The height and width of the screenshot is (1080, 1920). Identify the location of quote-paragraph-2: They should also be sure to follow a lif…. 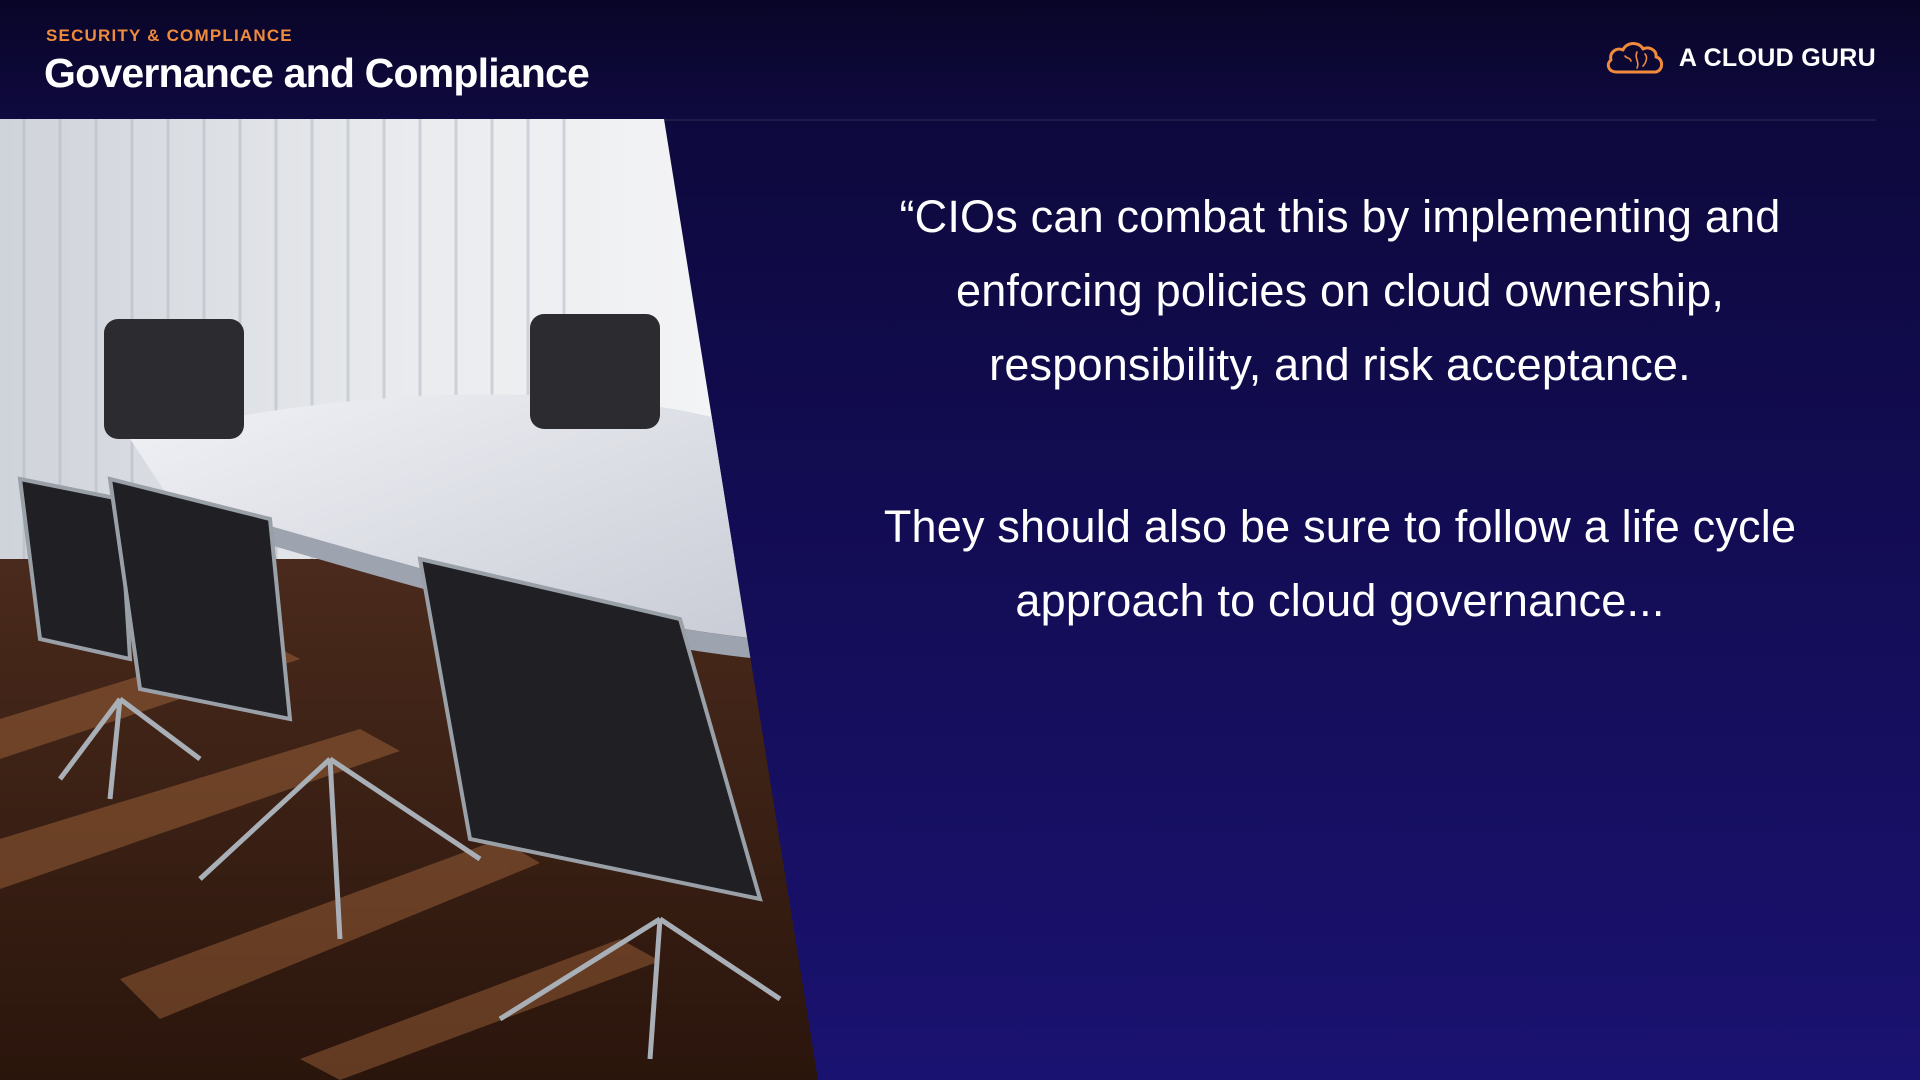
(1340, 563).